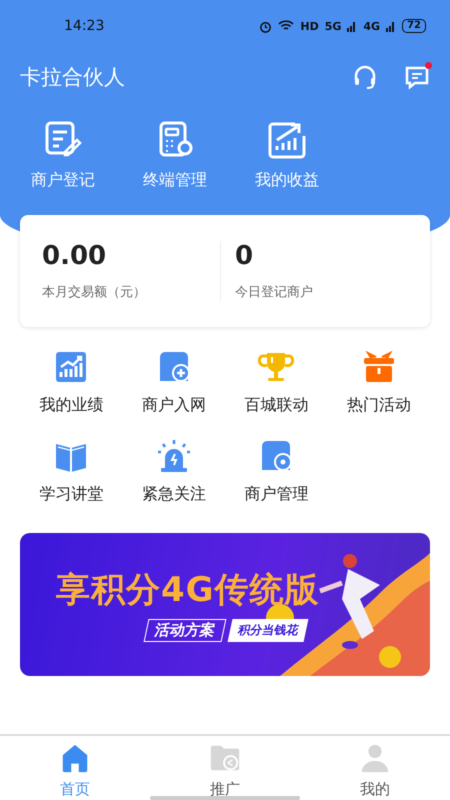  Describe the element at coordinates (71, 405) in the screenshot. I see `menu-item-label: 我的业绩` at that location.